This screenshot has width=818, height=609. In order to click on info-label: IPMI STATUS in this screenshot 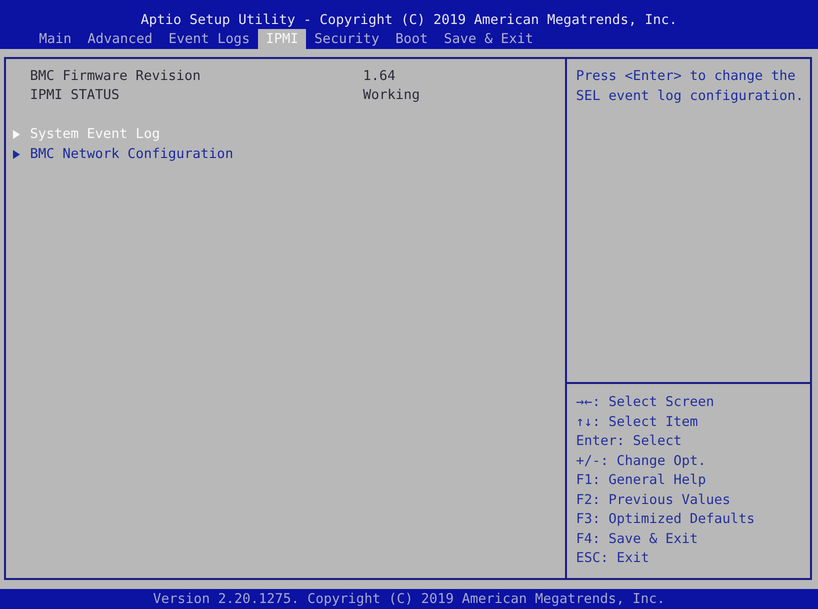, I will do `click(75, 95)`.